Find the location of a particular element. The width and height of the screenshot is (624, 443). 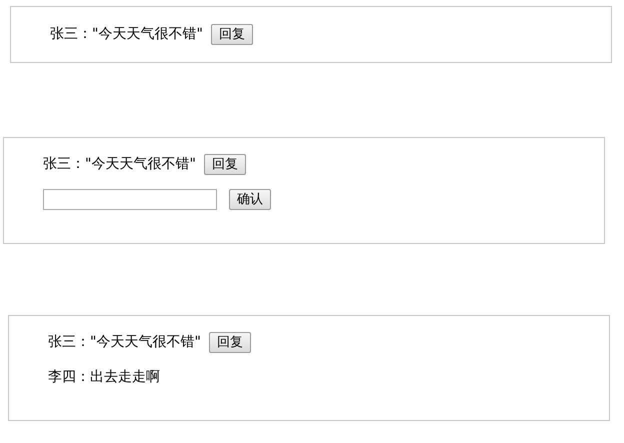

confirm-button: 确认 is located at coordinates (250, 199).